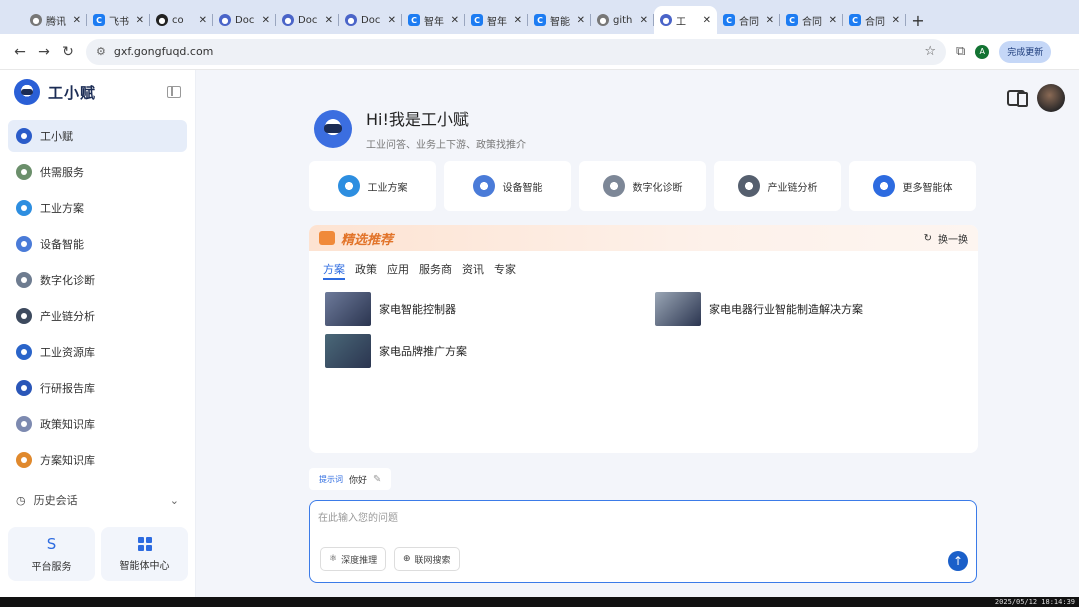 This screenshot has height=607, width=1079. What do you see at coordinates (67, 388) in the screenshot?
I see `sidebar-item-label: 行研报告库` at bounding box center [67, 388].